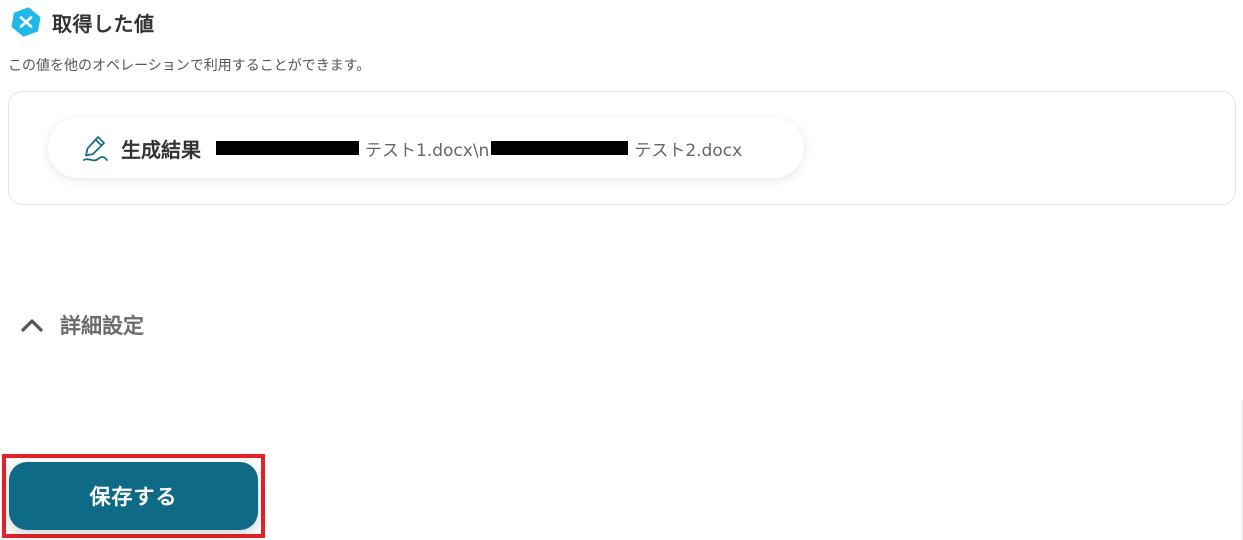 This screenshot has width=1243, height=540. What do you see at coordinates (189, 66) in the screenshot?
I see `section-description: この値を他のオペレーションで利用することができます。` at bounding box center [189, 66].